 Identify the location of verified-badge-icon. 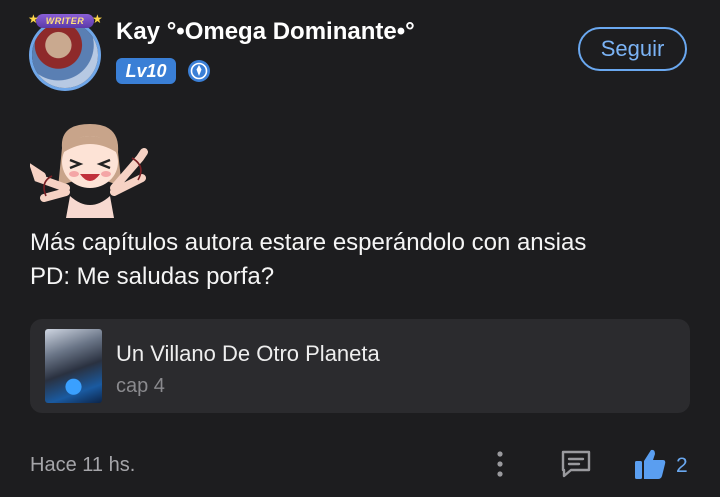
(199, 71).